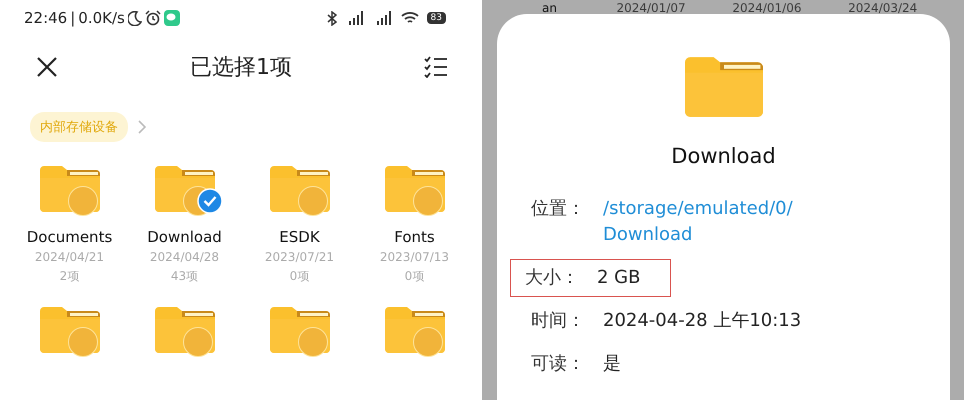 This screenshot has width=964, height=400. I want to click on background-text: 2024/01/06, so click(767, 8).